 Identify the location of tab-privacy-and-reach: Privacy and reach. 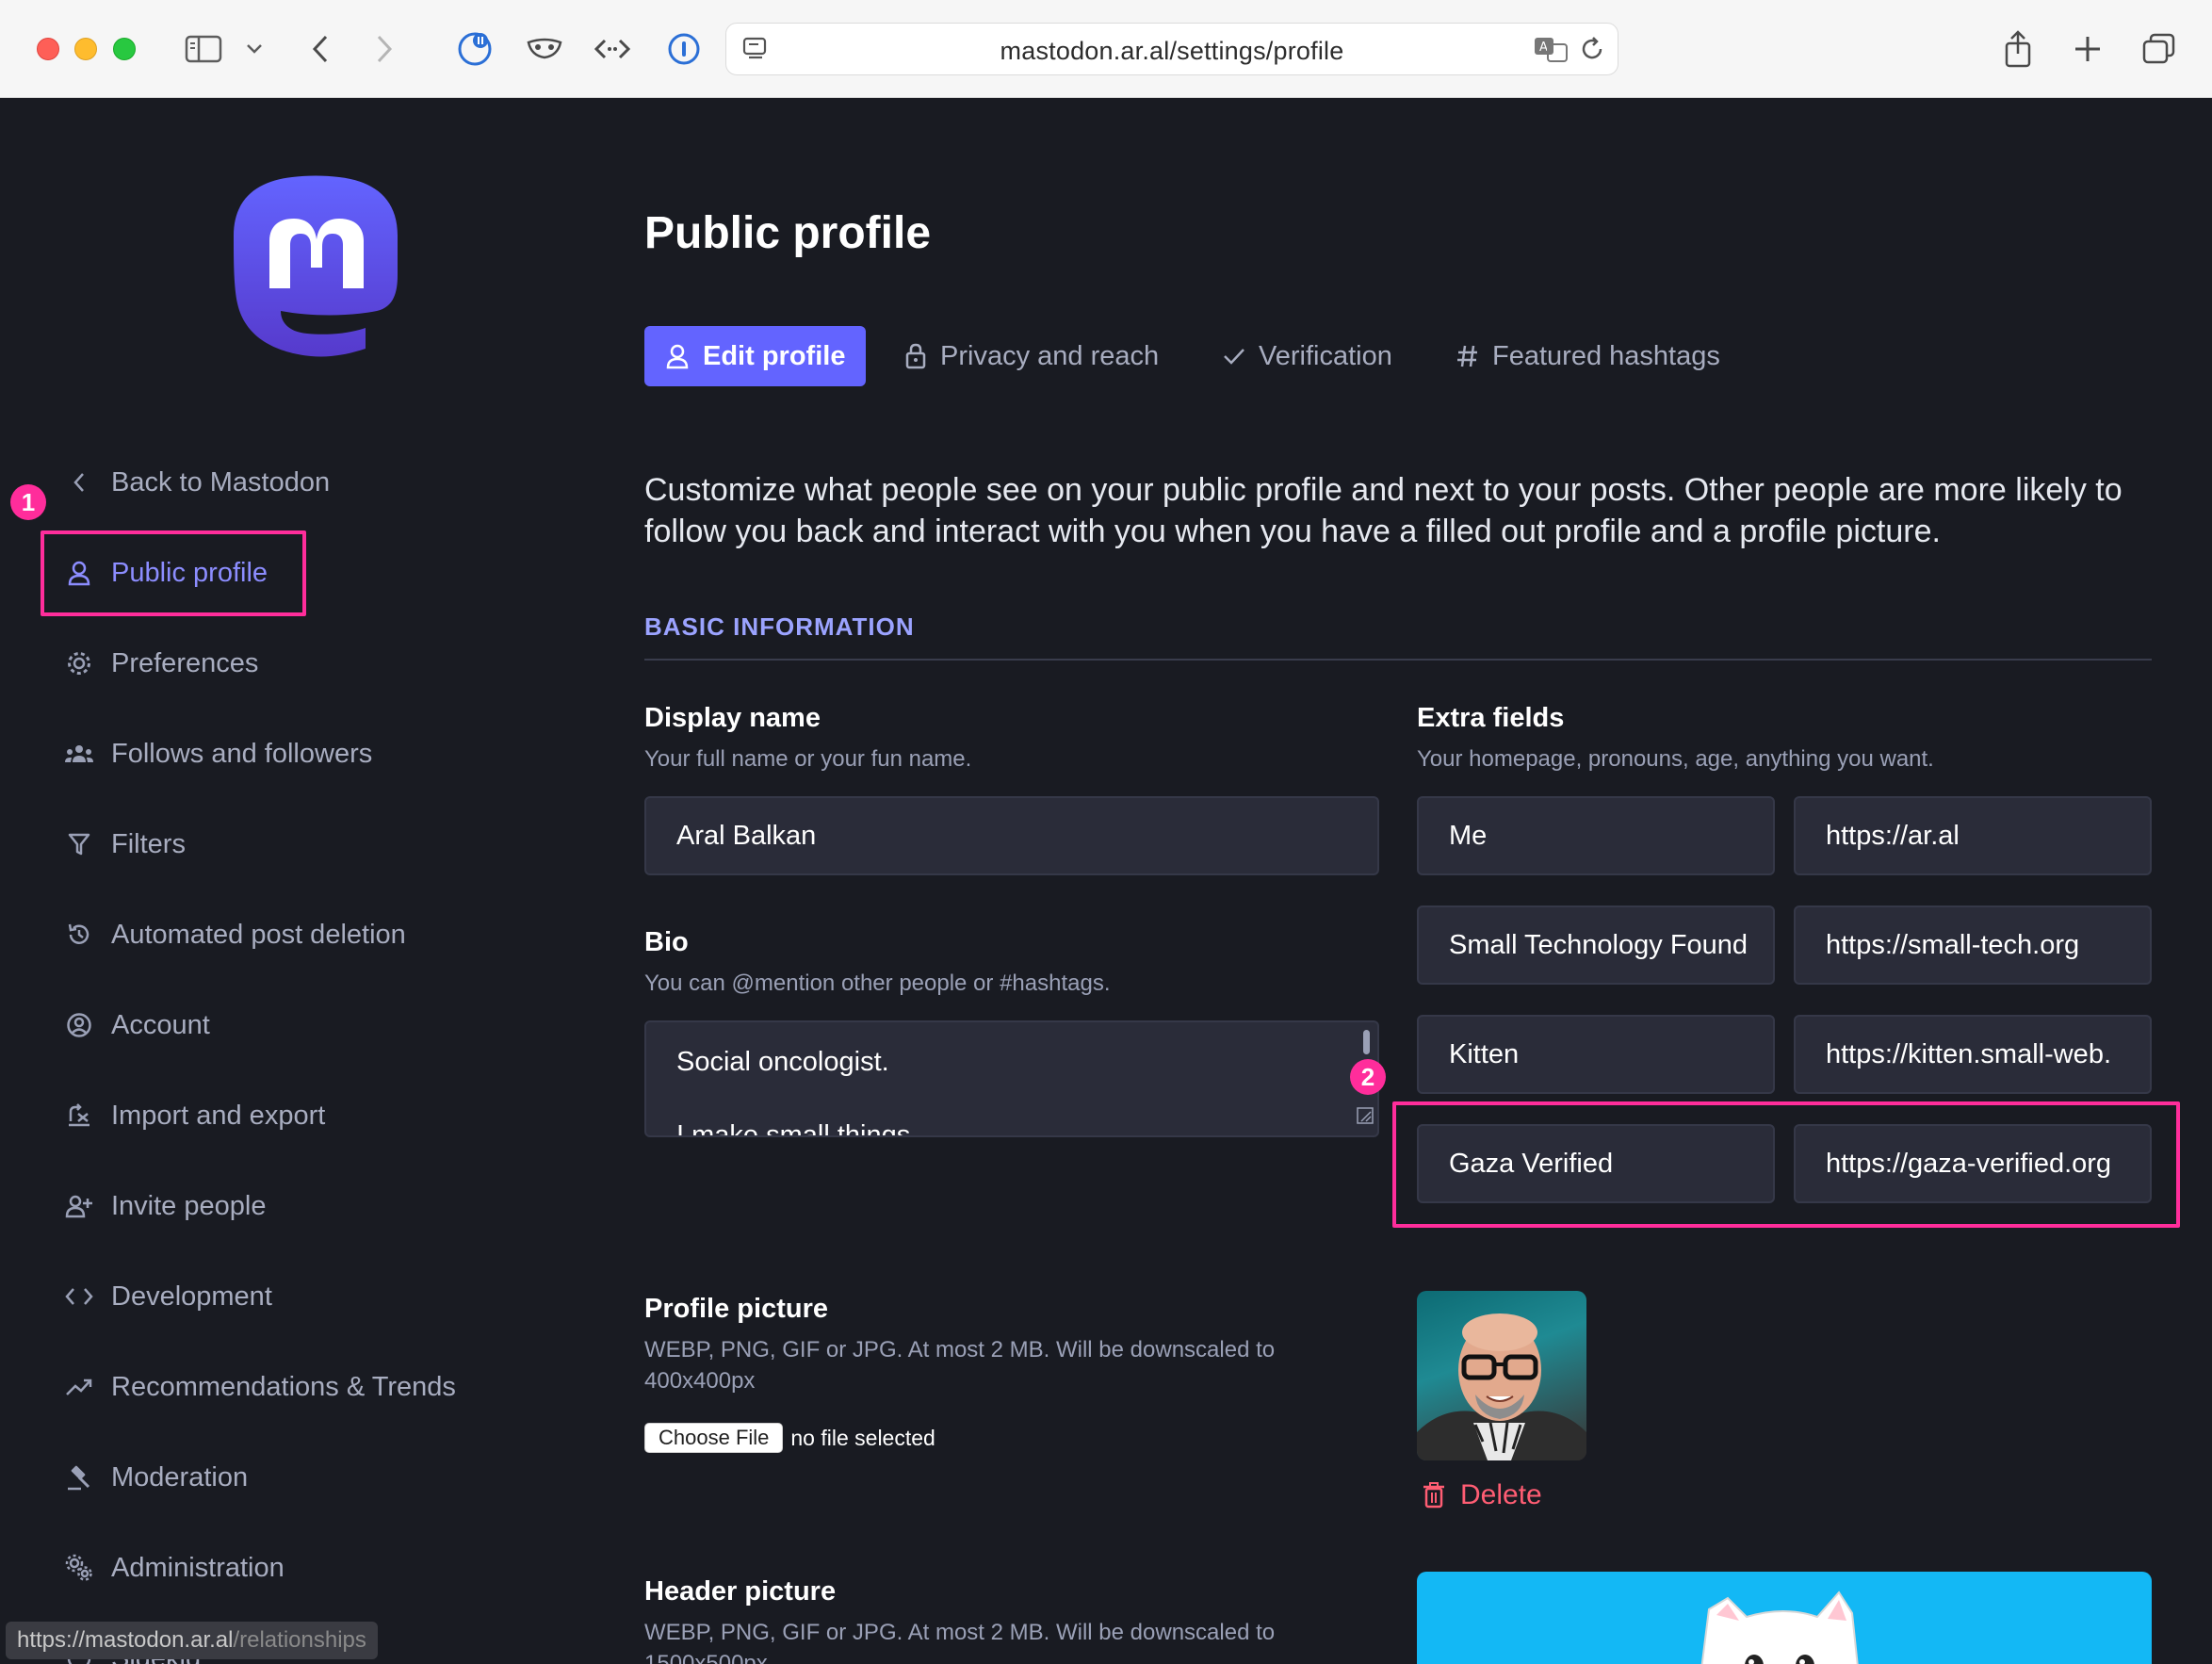
(1031, 356).